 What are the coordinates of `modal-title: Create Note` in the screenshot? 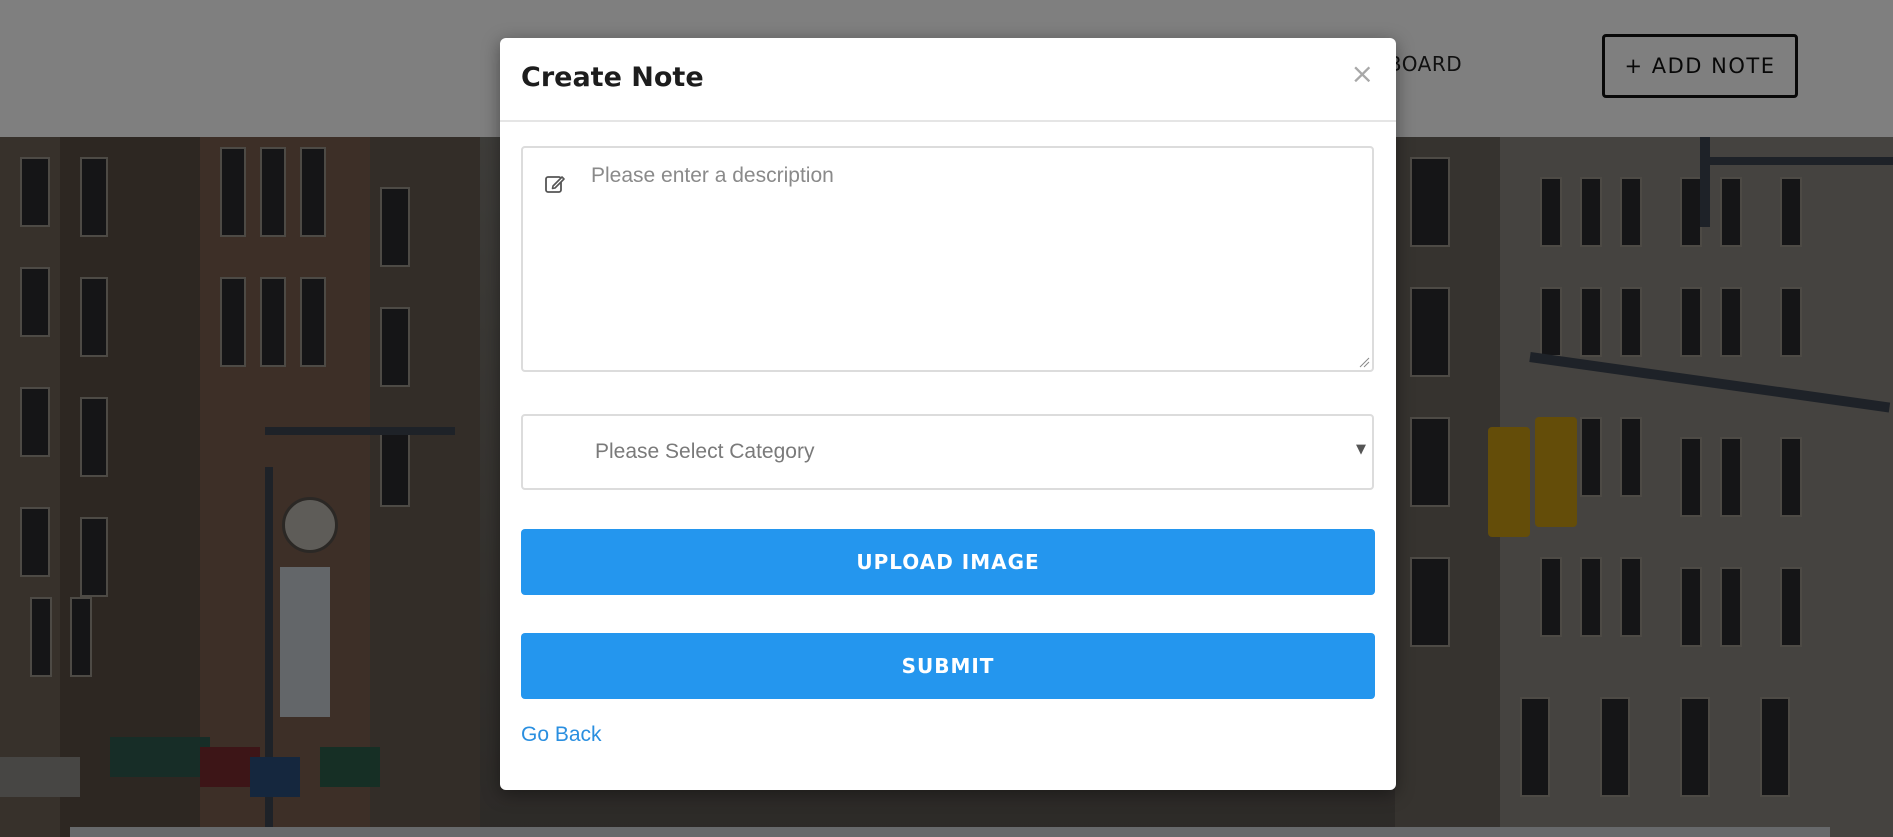 It's located at (612, 77).